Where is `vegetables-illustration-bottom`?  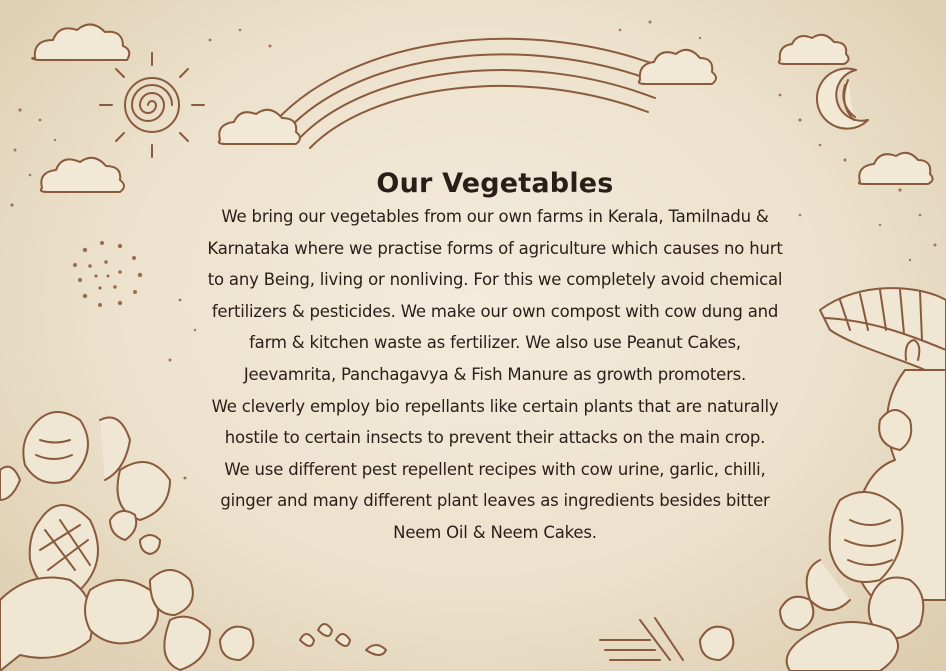
vegetables-illustration-bottom is located at coordinates (517, 639).